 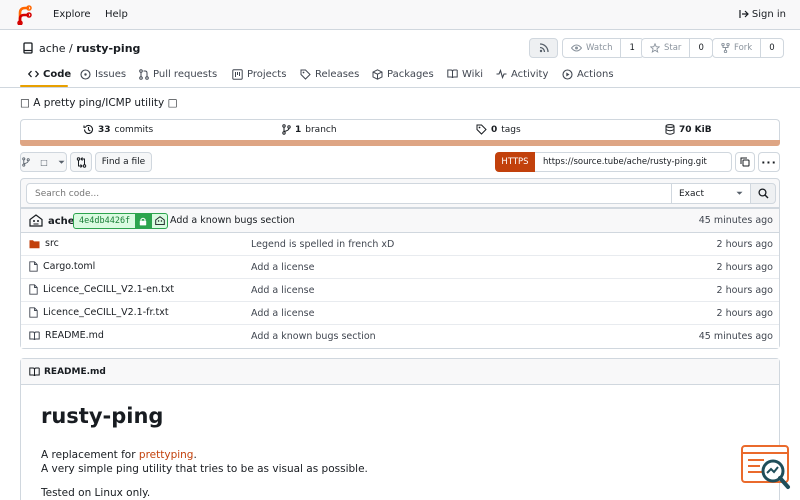 What do you see at coordinates (700, 48) in the screenshot?
I see `star-count: 0` at bounding box center [700, 48].